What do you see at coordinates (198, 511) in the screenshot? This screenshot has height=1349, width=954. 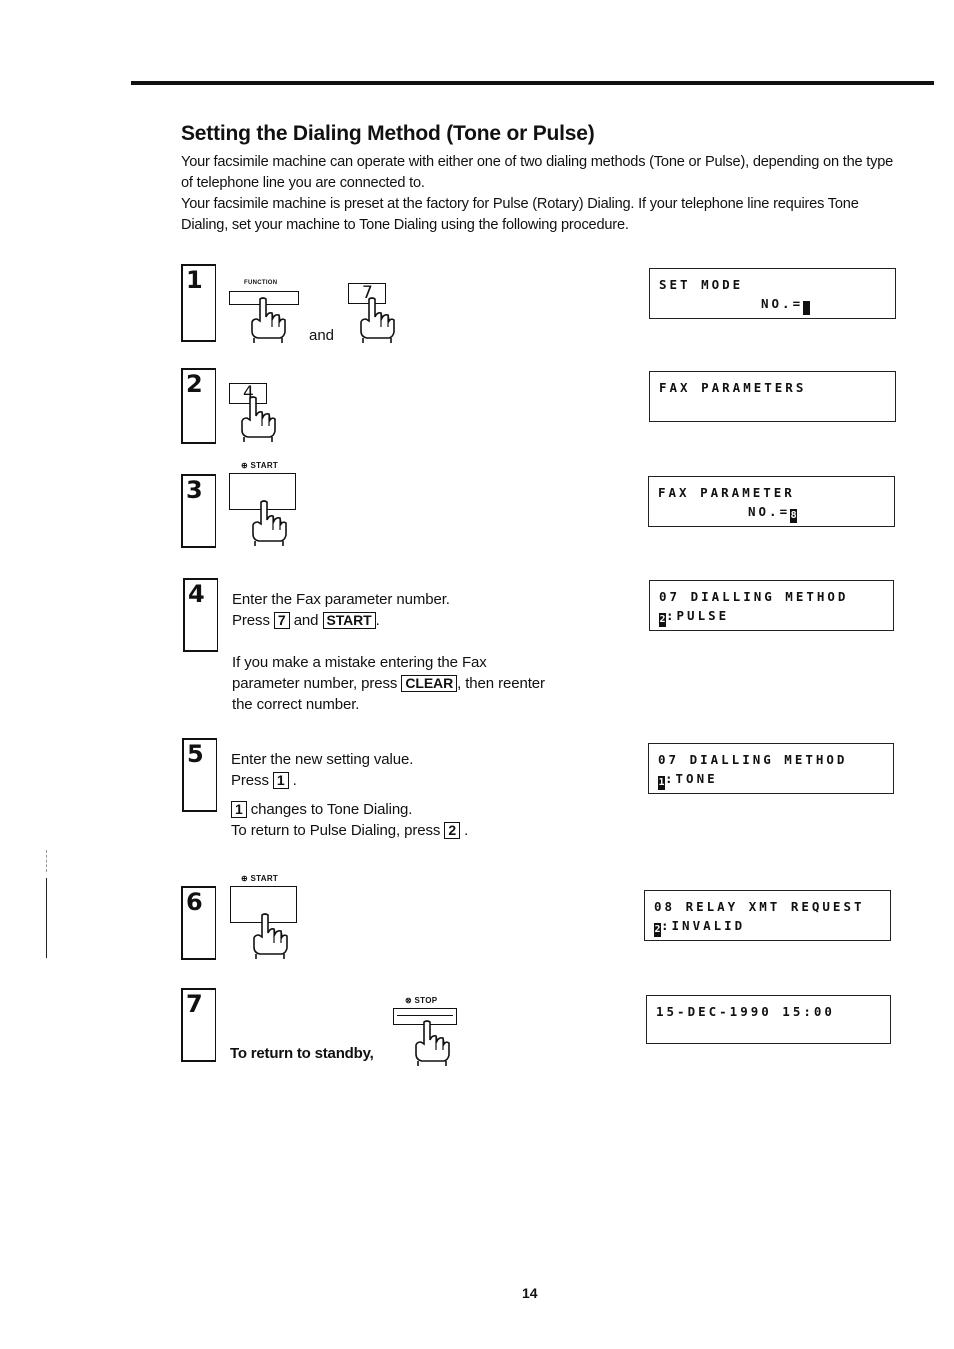 I see `step-3-box: 3` at bounding box center [198, 511].